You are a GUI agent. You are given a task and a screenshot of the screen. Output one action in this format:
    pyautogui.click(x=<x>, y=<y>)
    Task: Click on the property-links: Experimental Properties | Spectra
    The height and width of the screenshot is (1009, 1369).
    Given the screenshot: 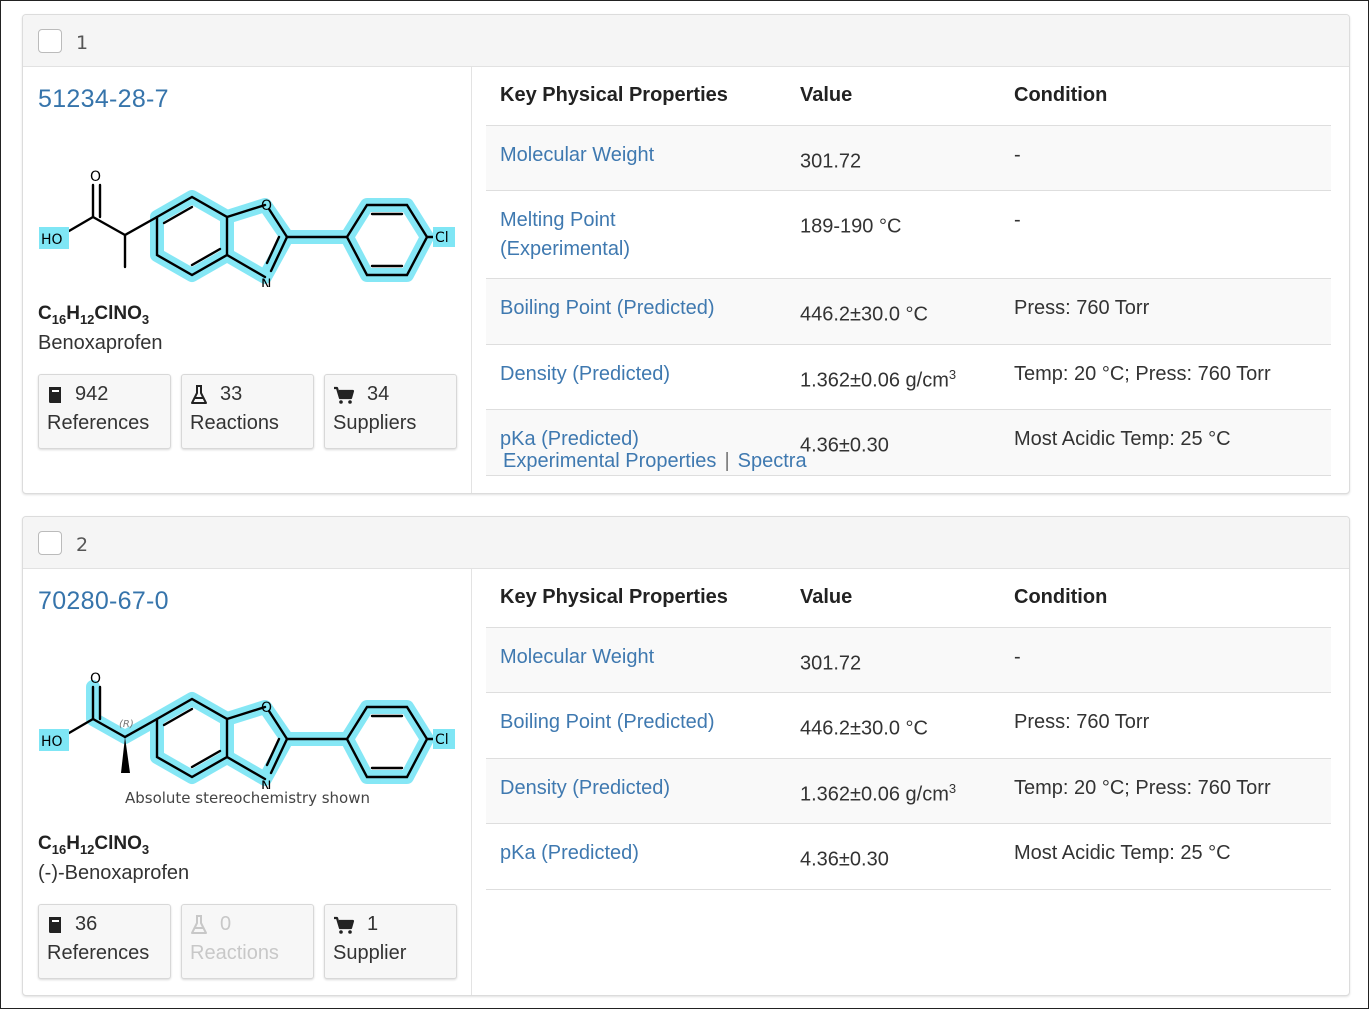 What is the action you would take?
    pyautogui.click(x=655, y=461)
    